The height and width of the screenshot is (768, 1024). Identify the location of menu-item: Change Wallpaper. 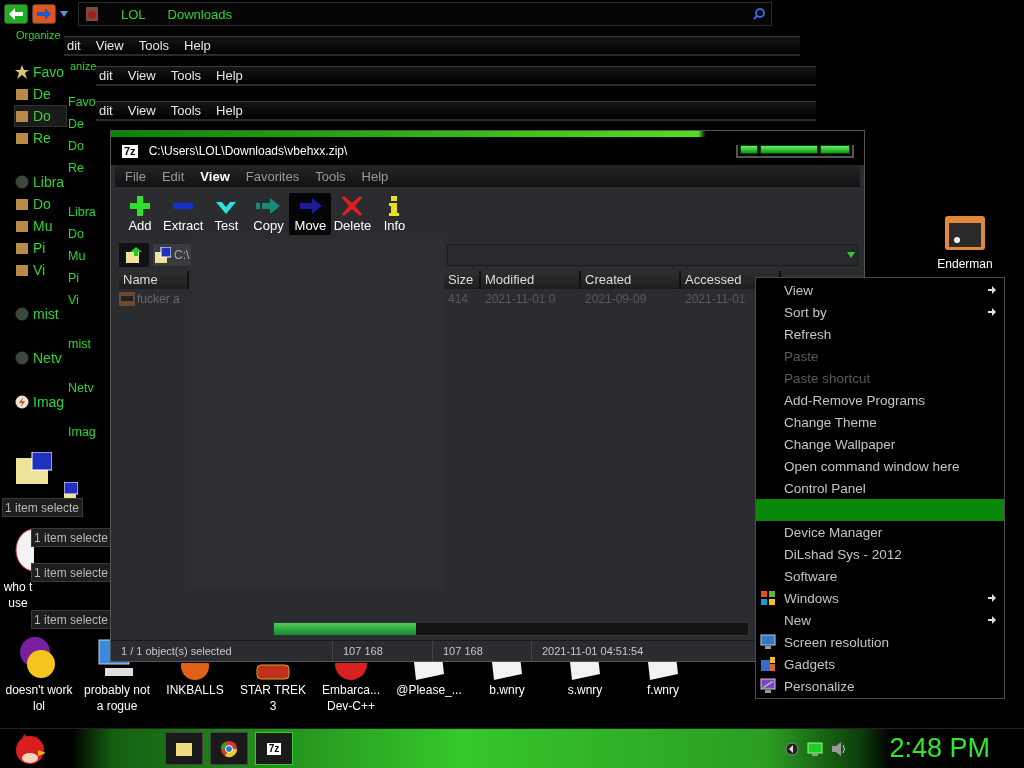
(880, 444).